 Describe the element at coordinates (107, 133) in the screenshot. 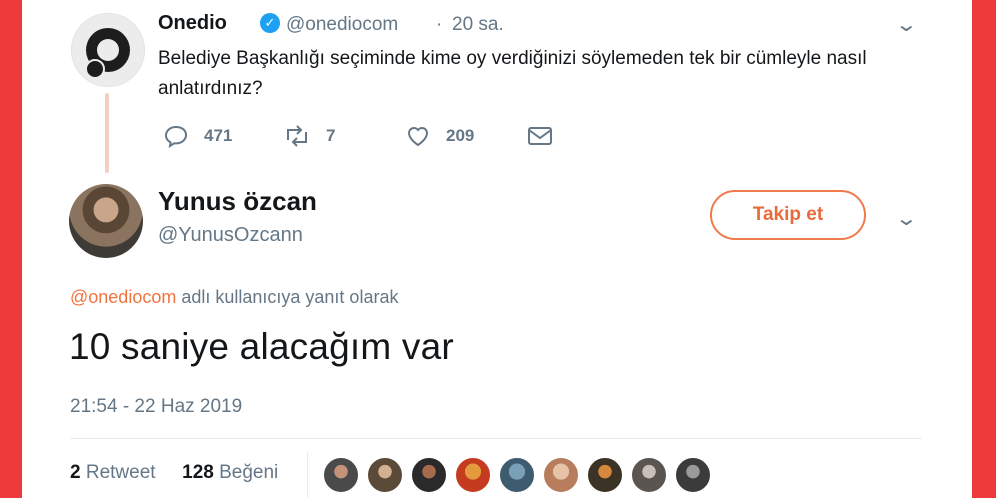

I see `thread-line` at that location.